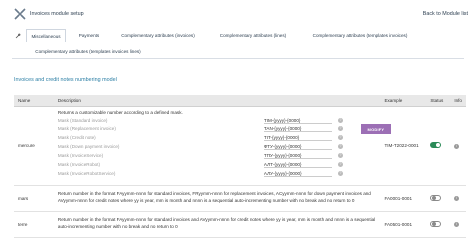 This screenshot has width=474, height=249. Describe the element at coordinates (438, 101) in the screenshot. I see `column-header-status: Status` at that location.